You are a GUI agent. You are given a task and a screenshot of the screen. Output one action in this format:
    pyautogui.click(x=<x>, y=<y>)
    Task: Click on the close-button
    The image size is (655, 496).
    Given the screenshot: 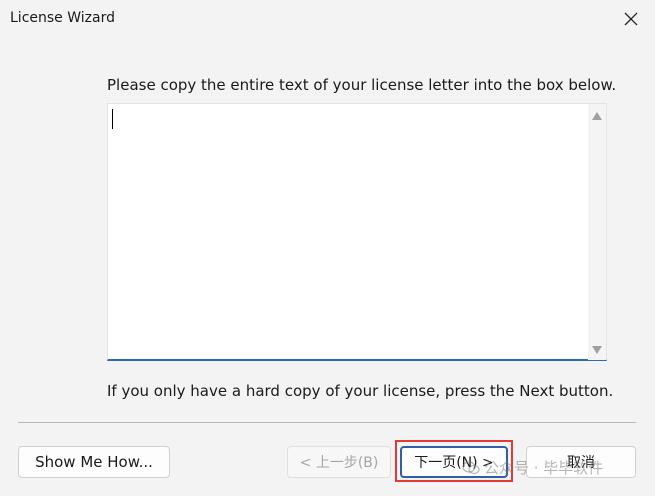 What is the action you would take?
    pyautogui.click(x=631, y=19)
    